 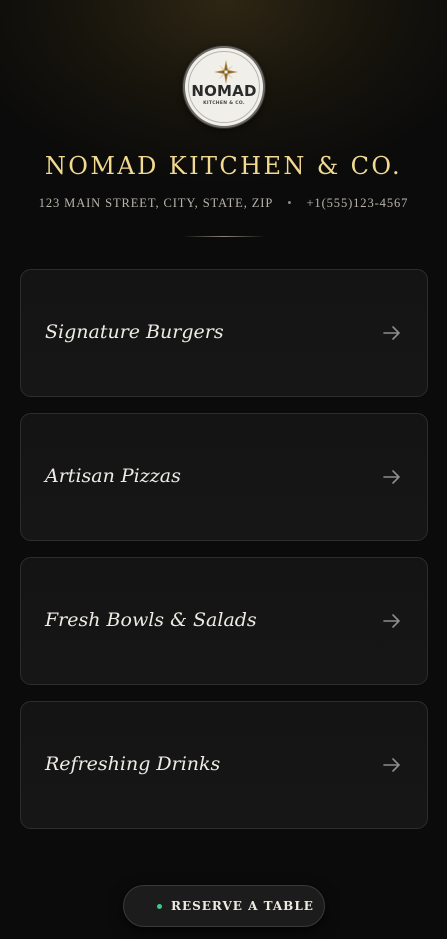 I want to click on reserve-table-label: RESERVE A TABLE, so click(x=242, y=906).